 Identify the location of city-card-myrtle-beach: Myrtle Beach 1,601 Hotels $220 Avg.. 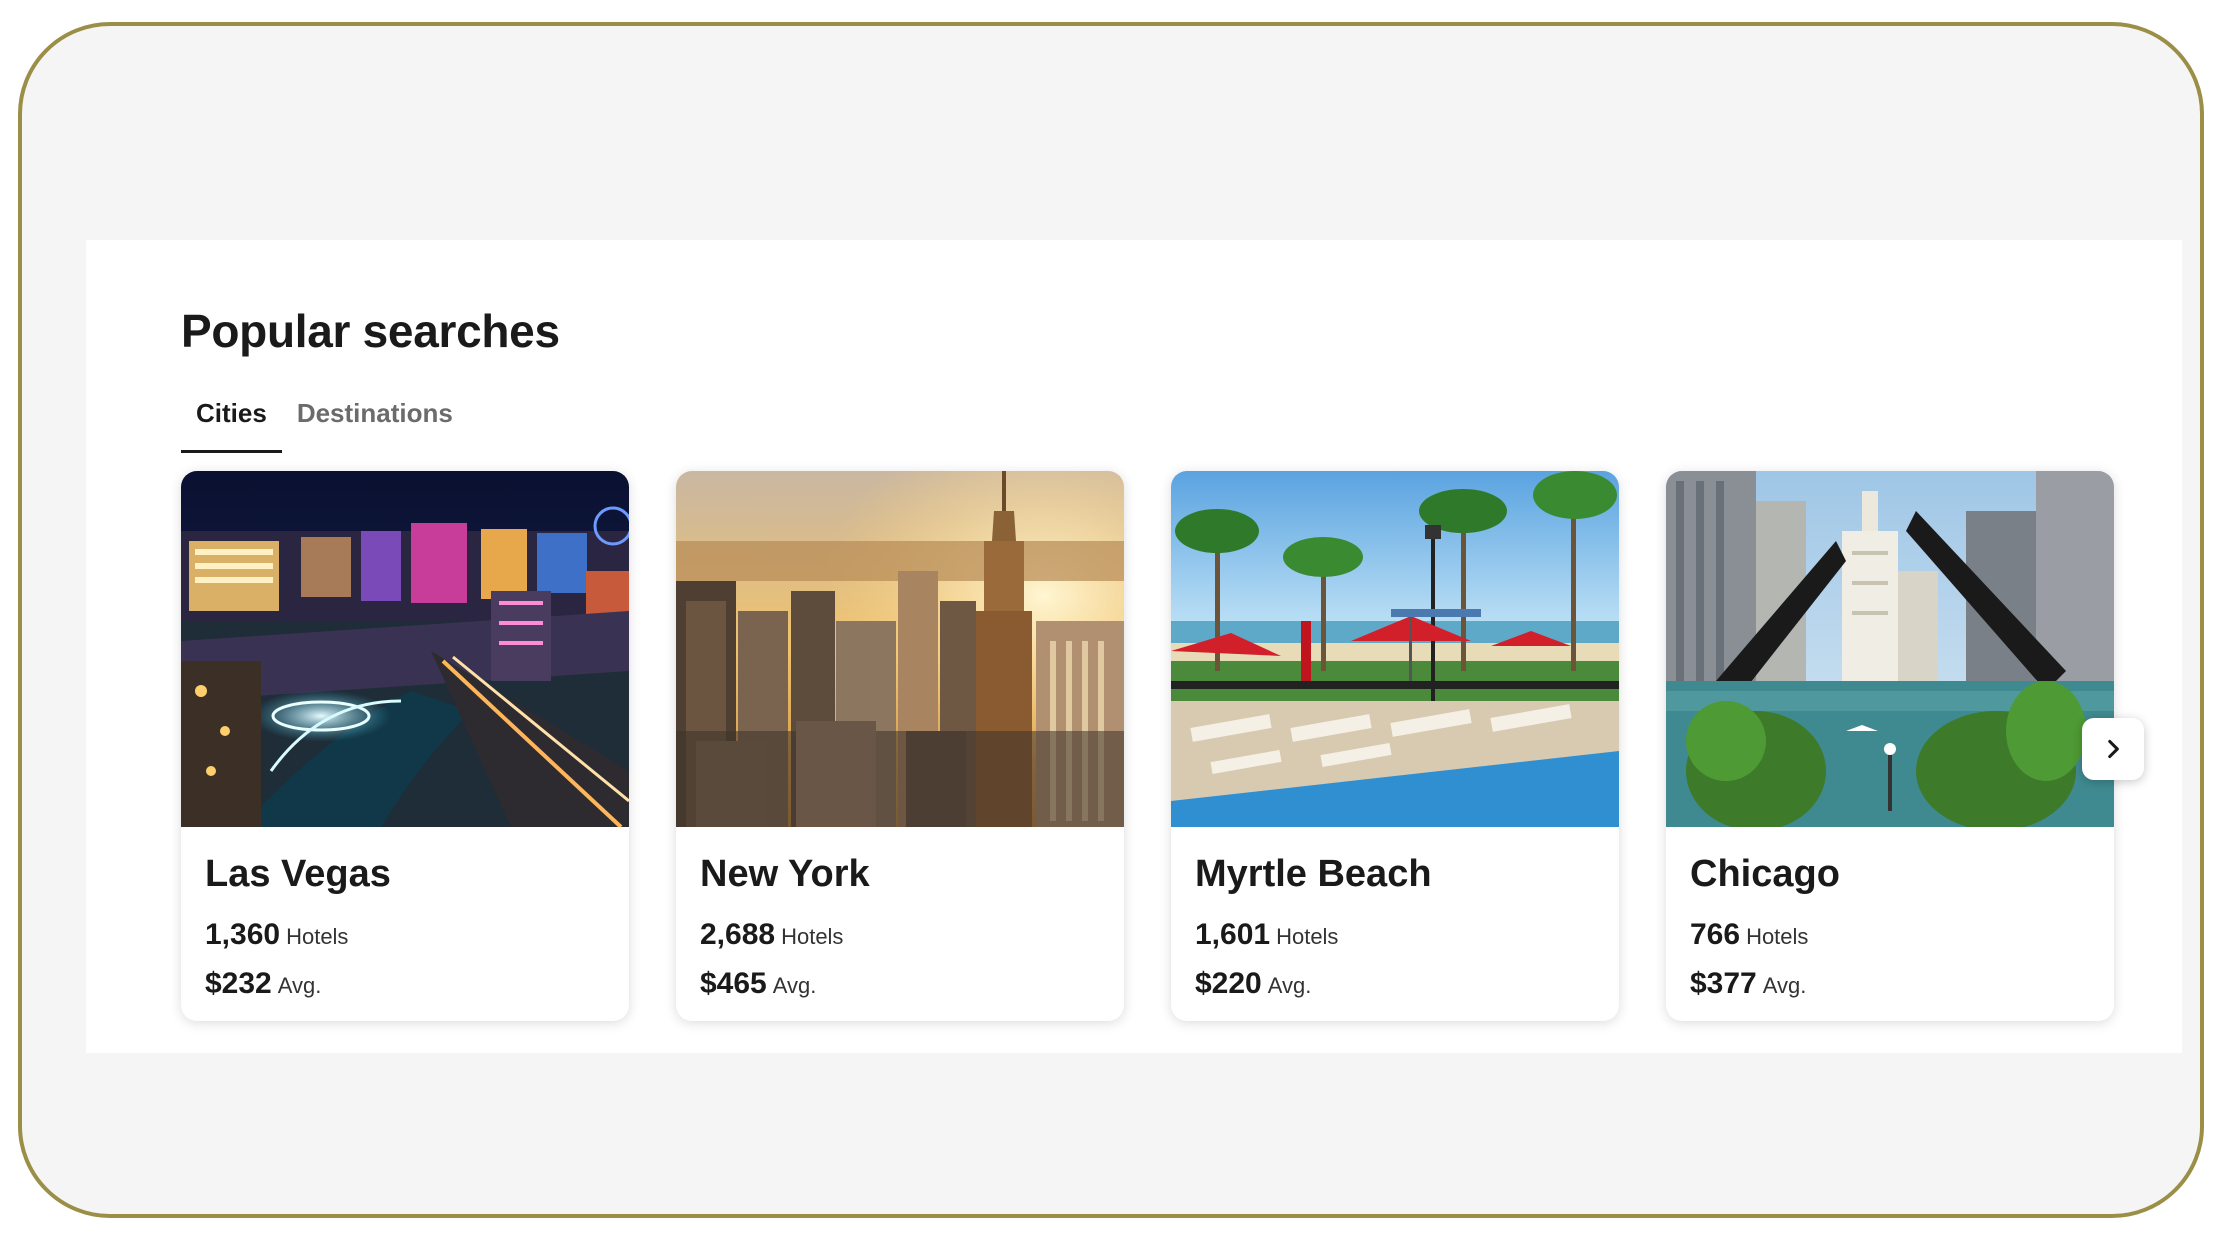
(1395, 746).